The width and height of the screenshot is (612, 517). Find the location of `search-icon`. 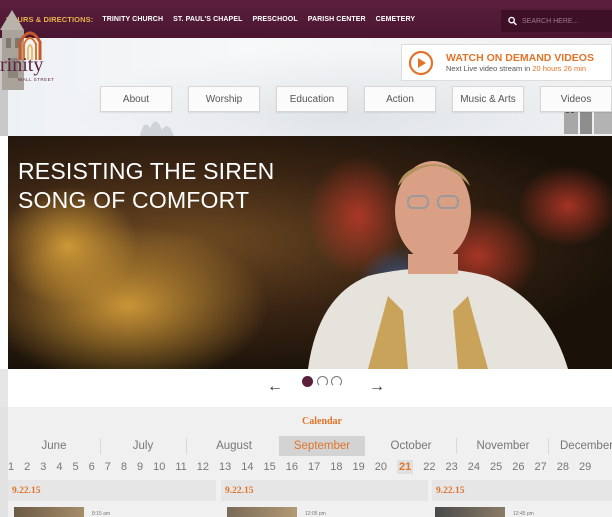

search-icon is located at coordinates (512, 21).